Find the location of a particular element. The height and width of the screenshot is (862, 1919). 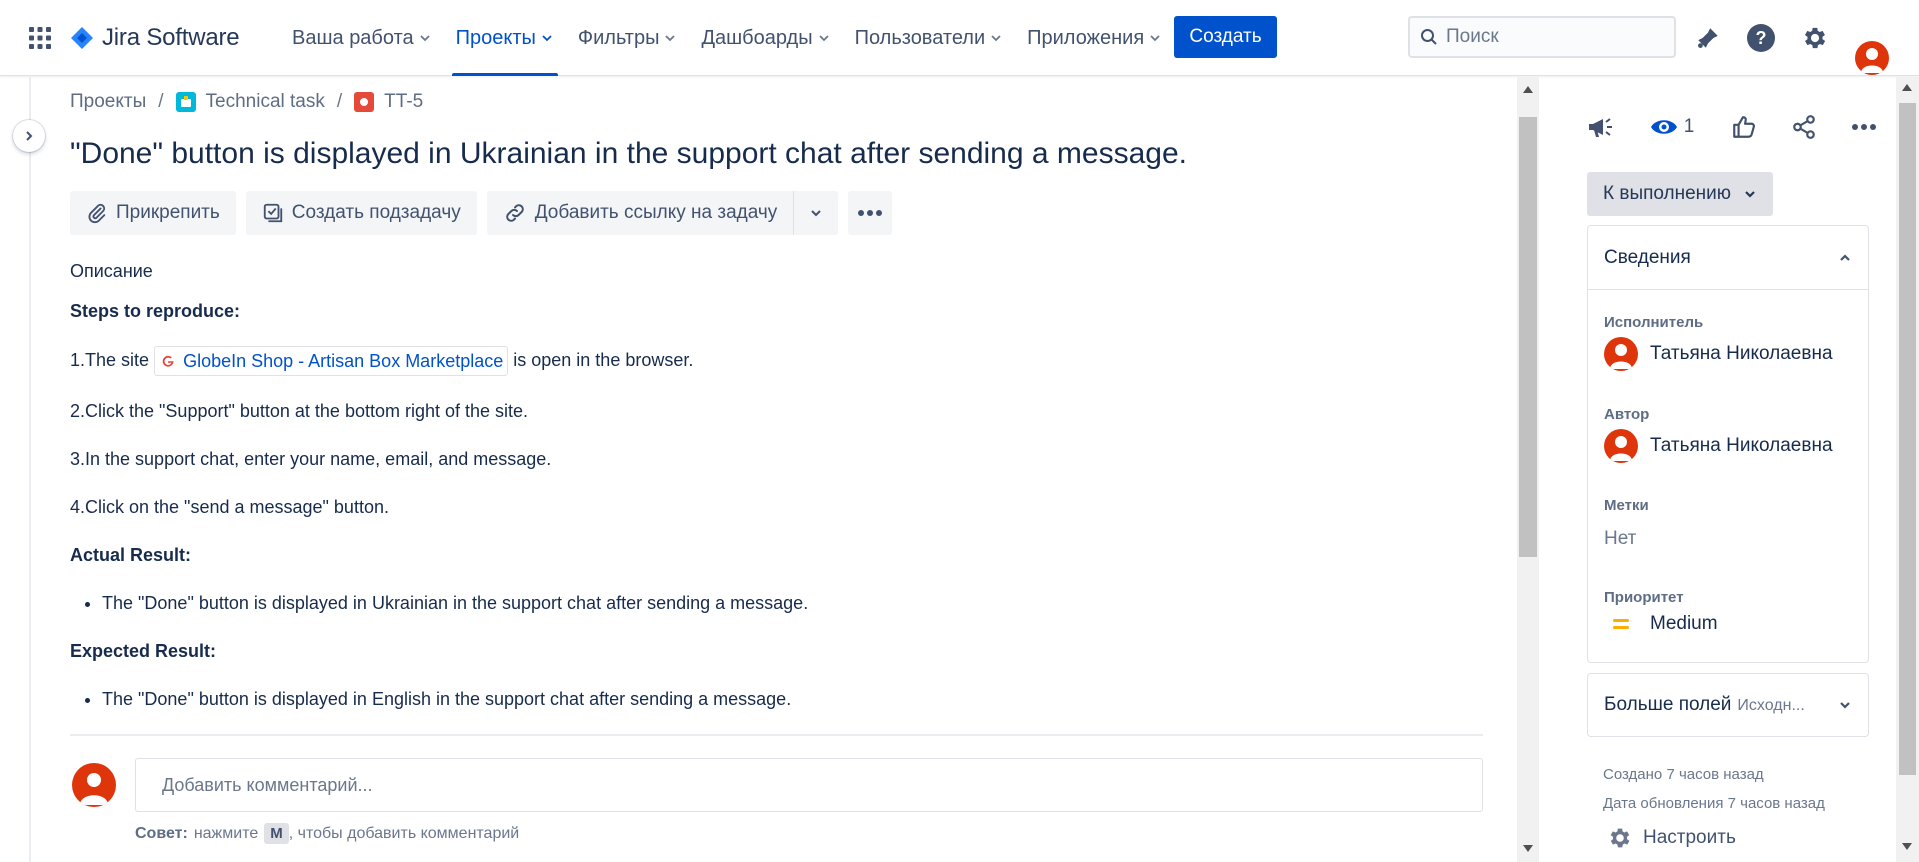

more-actions-button is located at coordinates (870, 213).